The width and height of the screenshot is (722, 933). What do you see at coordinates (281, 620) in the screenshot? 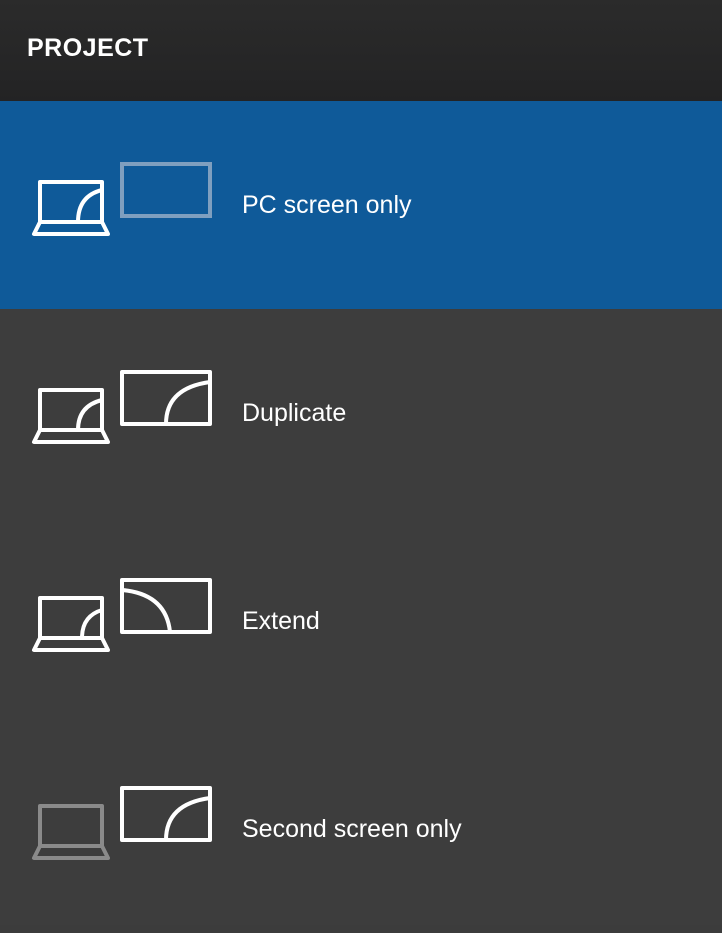
I see `option-label-extend: Extend` at bounding box center [281, 620].